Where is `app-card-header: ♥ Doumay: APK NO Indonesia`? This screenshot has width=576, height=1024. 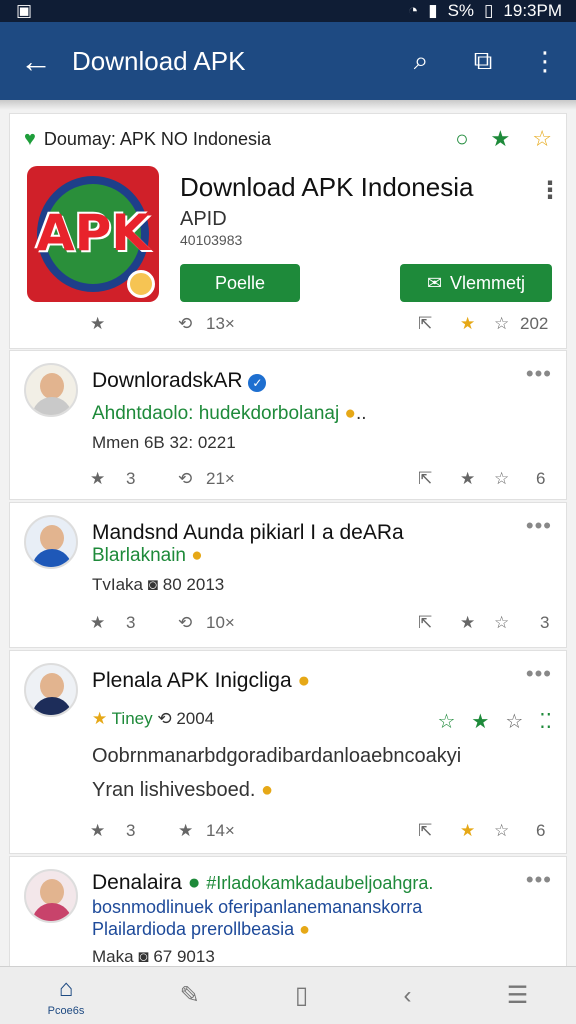 app-card-header: ♥ Doumay: APK NO Indonesia is located at coordinates (147, 139).